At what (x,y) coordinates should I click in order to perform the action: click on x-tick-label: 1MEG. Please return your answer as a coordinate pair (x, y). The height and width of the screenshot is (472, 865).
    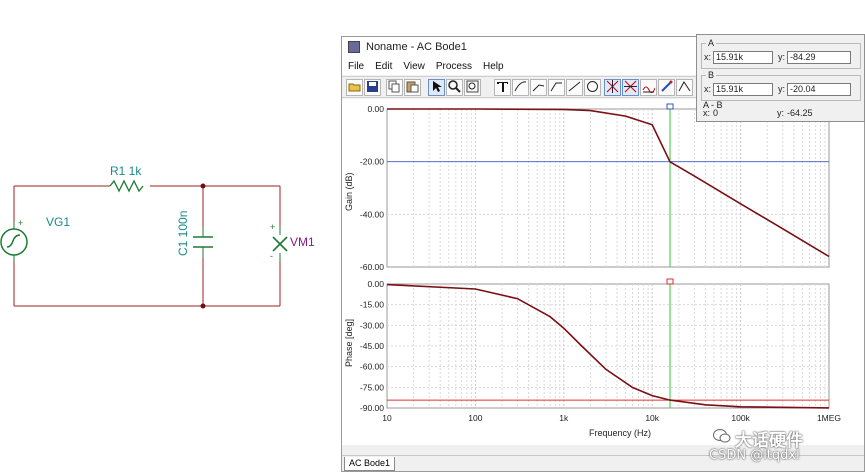
    Looking at the image, I should click on (829, 418).